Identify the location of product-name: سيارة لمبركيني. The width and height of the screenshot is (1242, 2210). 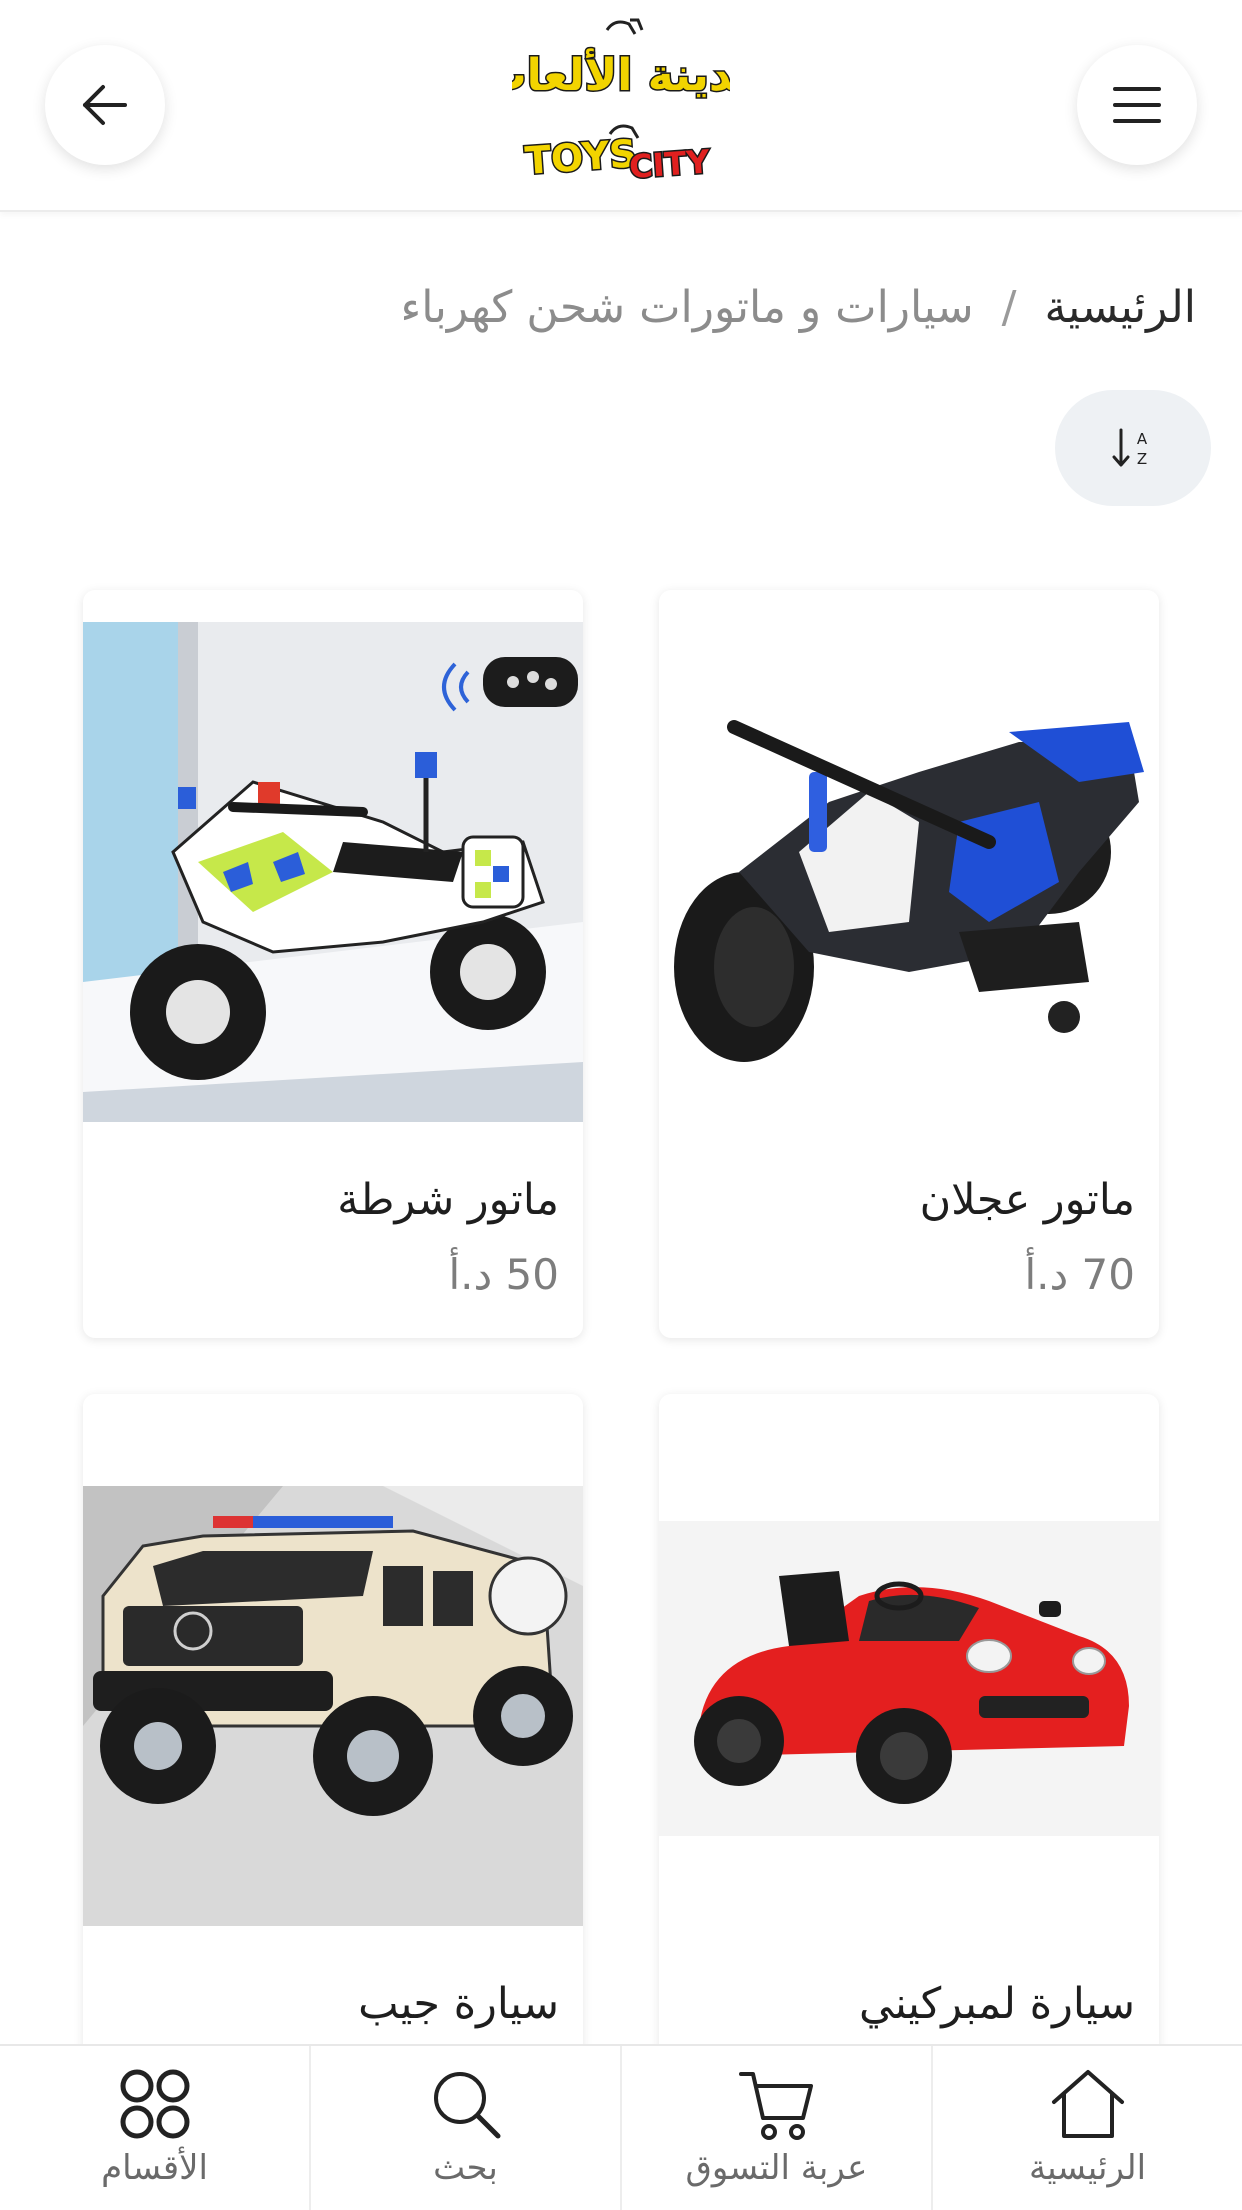
(997, 2004).